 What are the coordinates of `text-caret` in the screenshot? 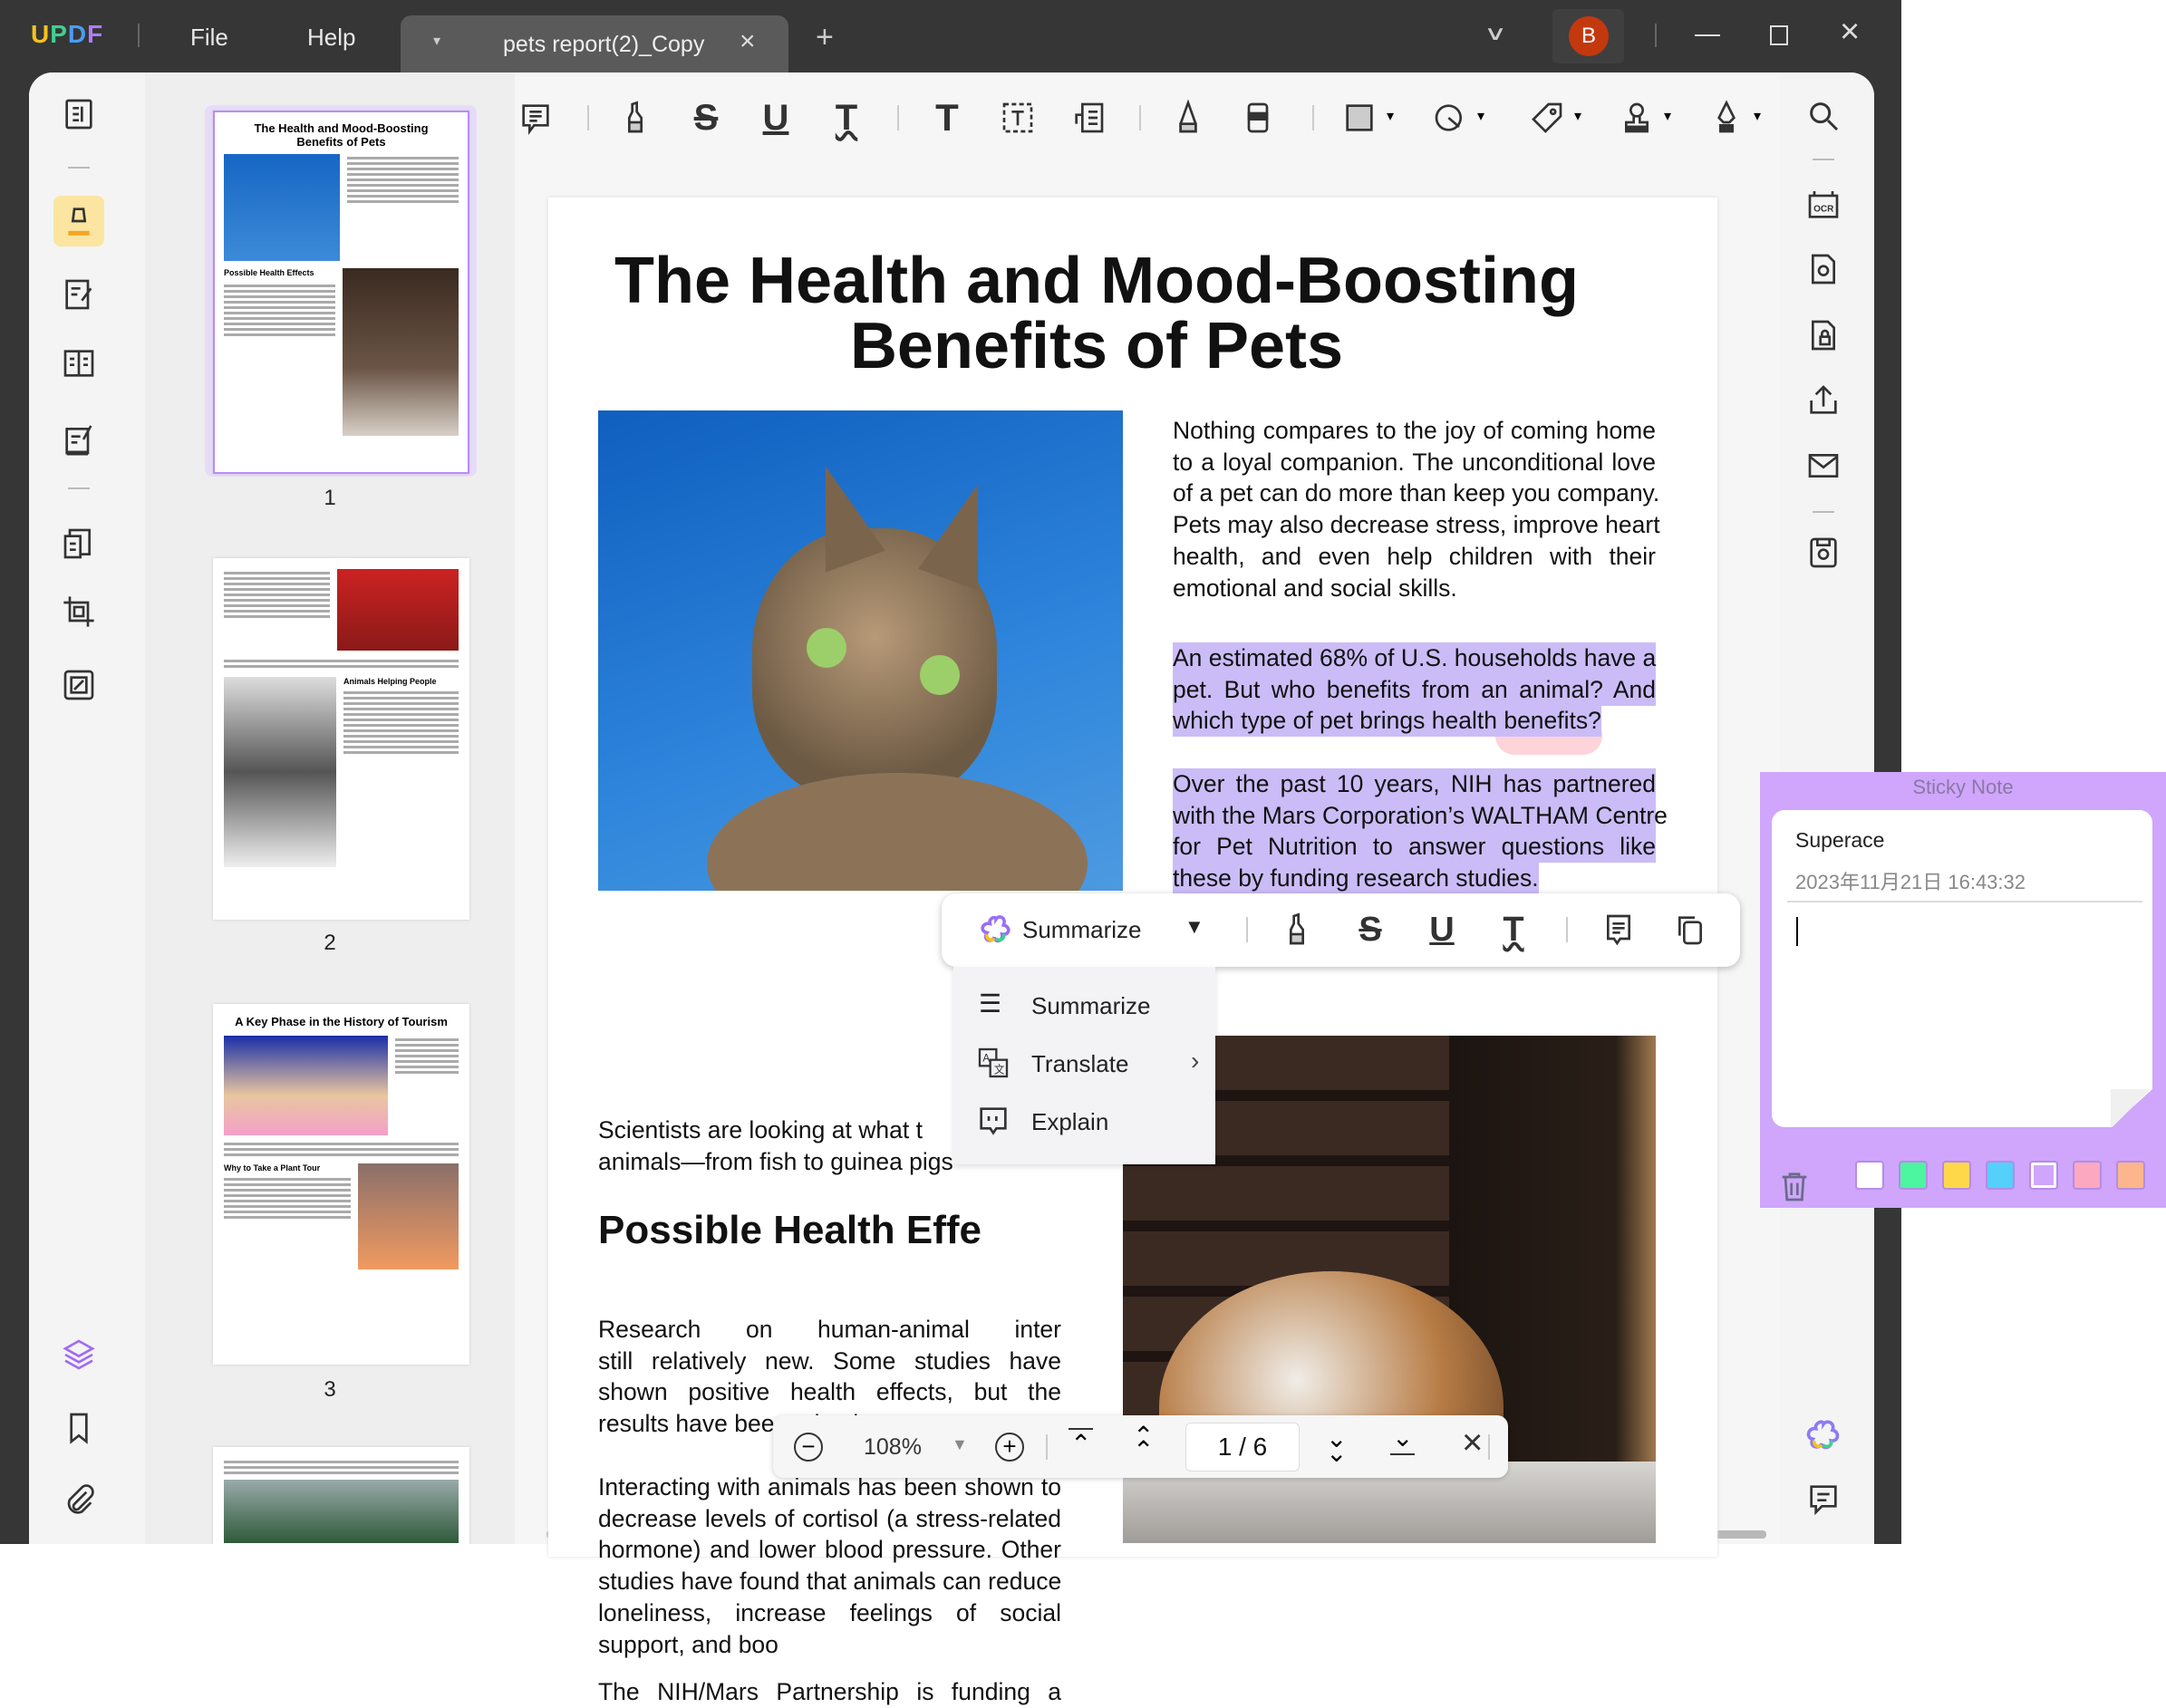 It's located at (1797, 931).